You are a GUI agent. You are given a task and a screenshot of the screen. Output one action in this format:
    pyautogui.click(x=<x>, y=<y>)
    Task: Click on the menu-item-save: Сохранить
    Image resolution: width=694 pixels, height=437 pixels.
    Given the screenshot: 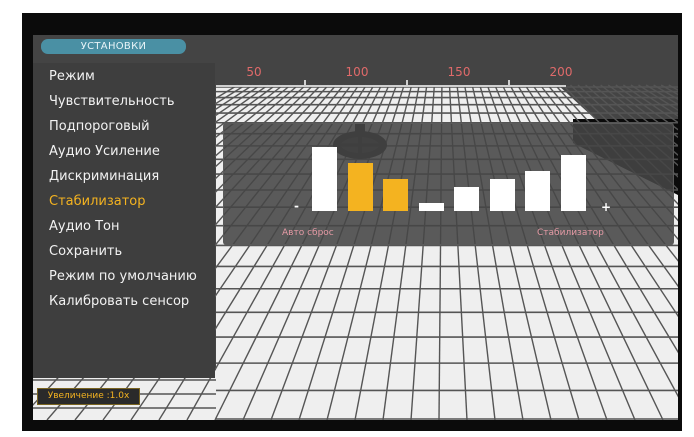 What is the action you would take?
    pyautogui.click(x=85, y=251)
    